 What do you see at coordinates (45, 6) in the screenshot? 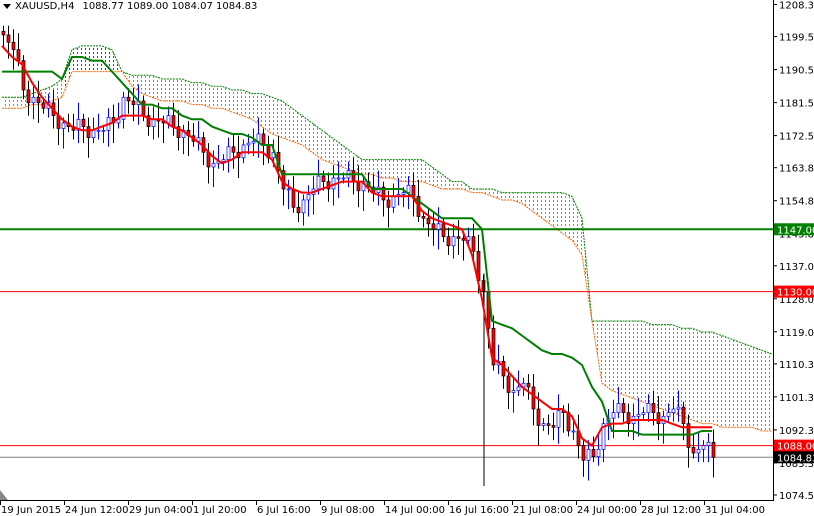
I see `symbol-label: XAUUSD,H4` at bounding box center [45, 6].